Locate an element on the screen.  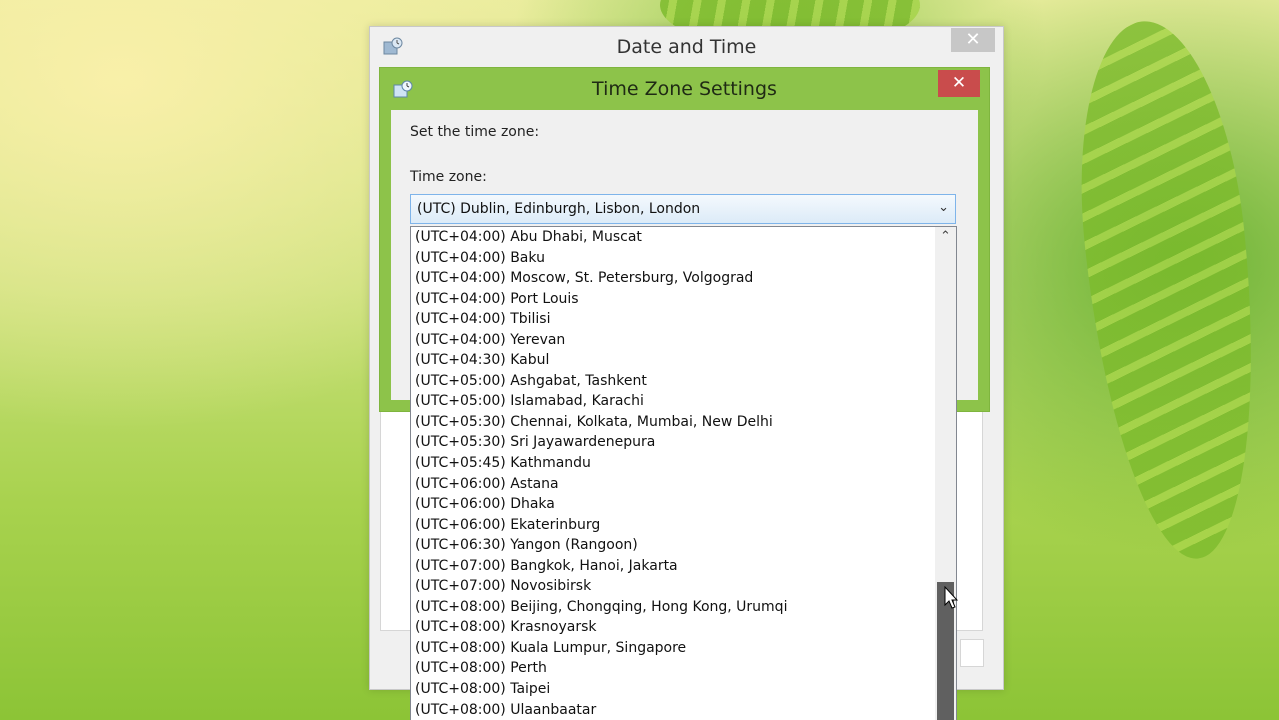
date-time-titlebar: Date and Time ✕ is located at coordinates (686, 48).